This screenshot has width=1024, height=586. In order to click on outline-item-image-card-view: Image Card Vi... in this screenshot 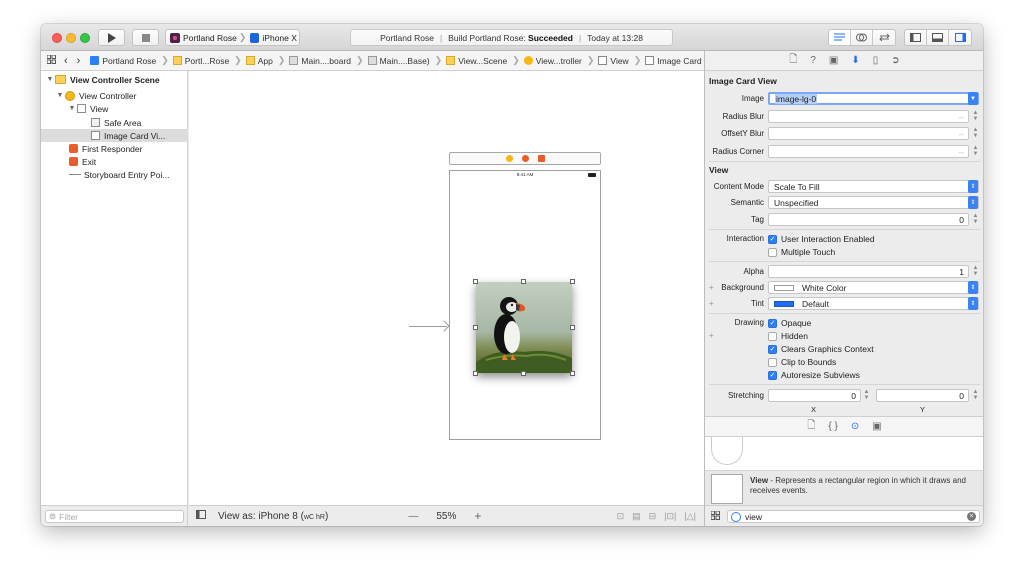, I will do `click(114, 135)`.